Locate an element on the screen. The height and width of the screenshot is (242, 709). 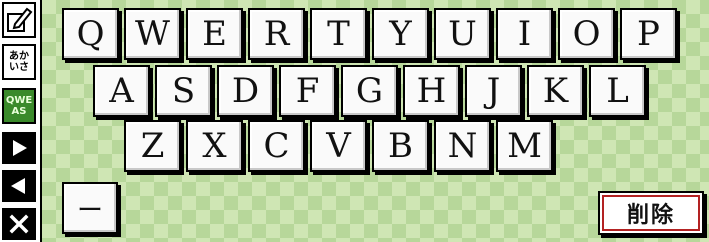
triangle-left-icon is located at coordinates (18, 186).